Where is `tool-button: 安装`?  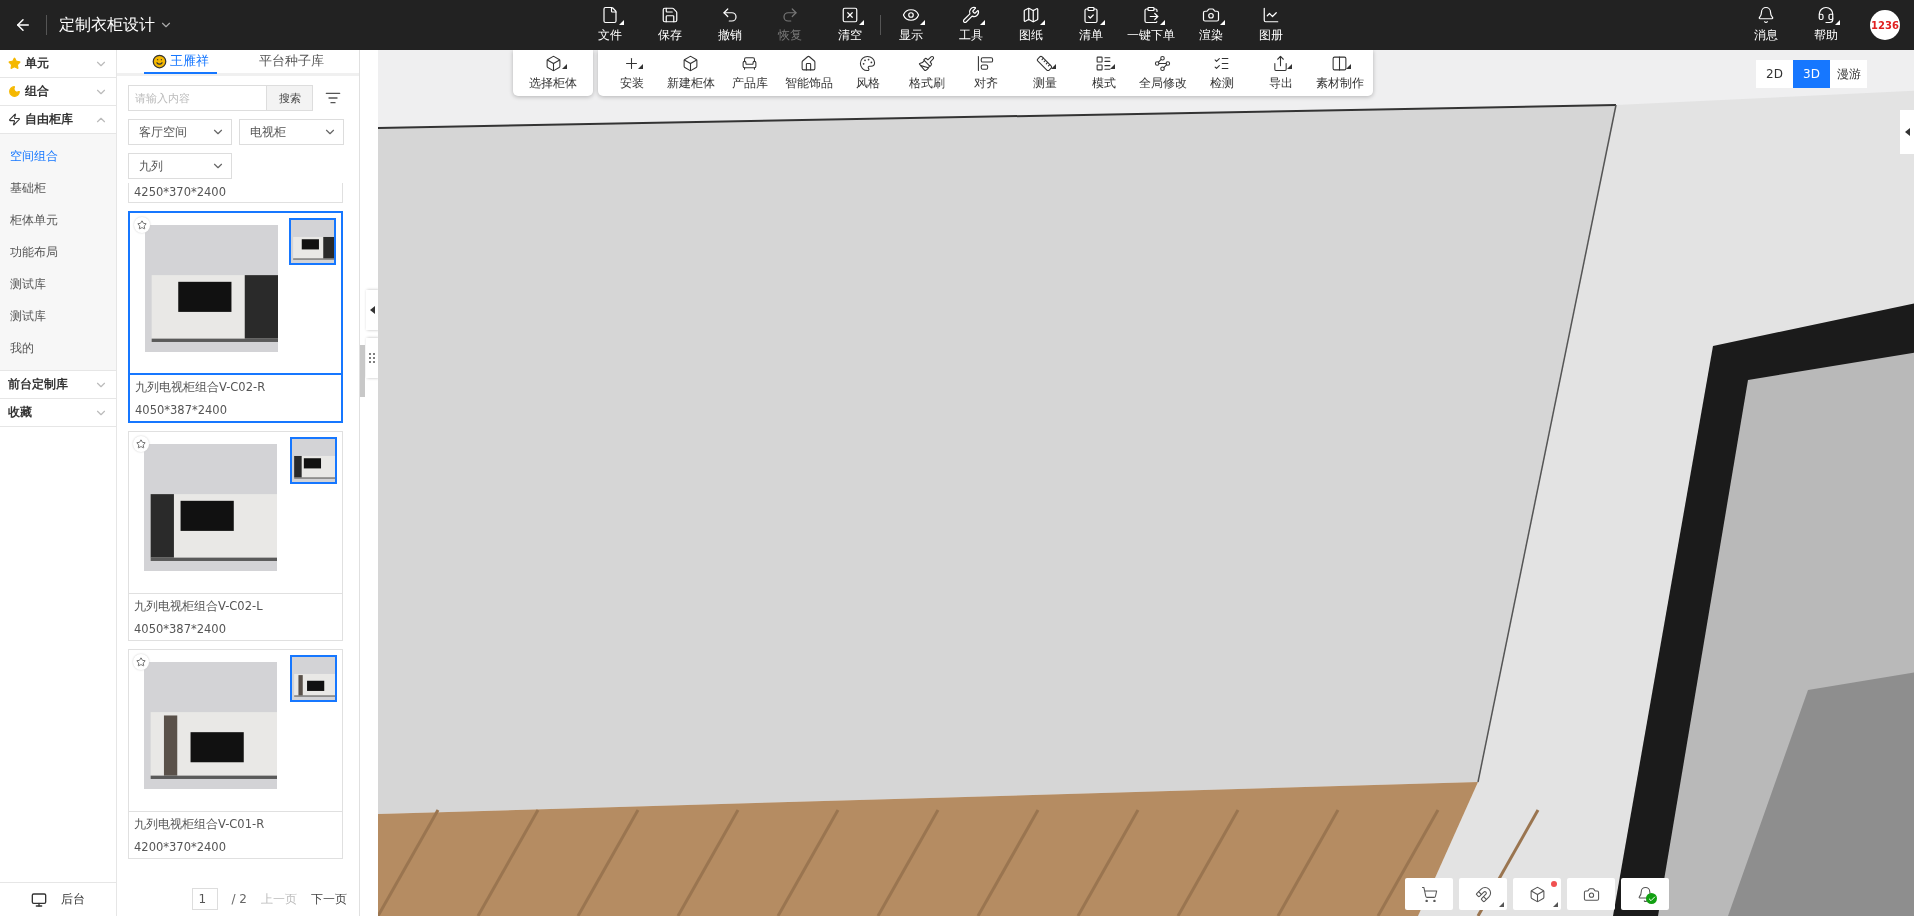 tool-button: 安装 is located at coordinates (631, 73).